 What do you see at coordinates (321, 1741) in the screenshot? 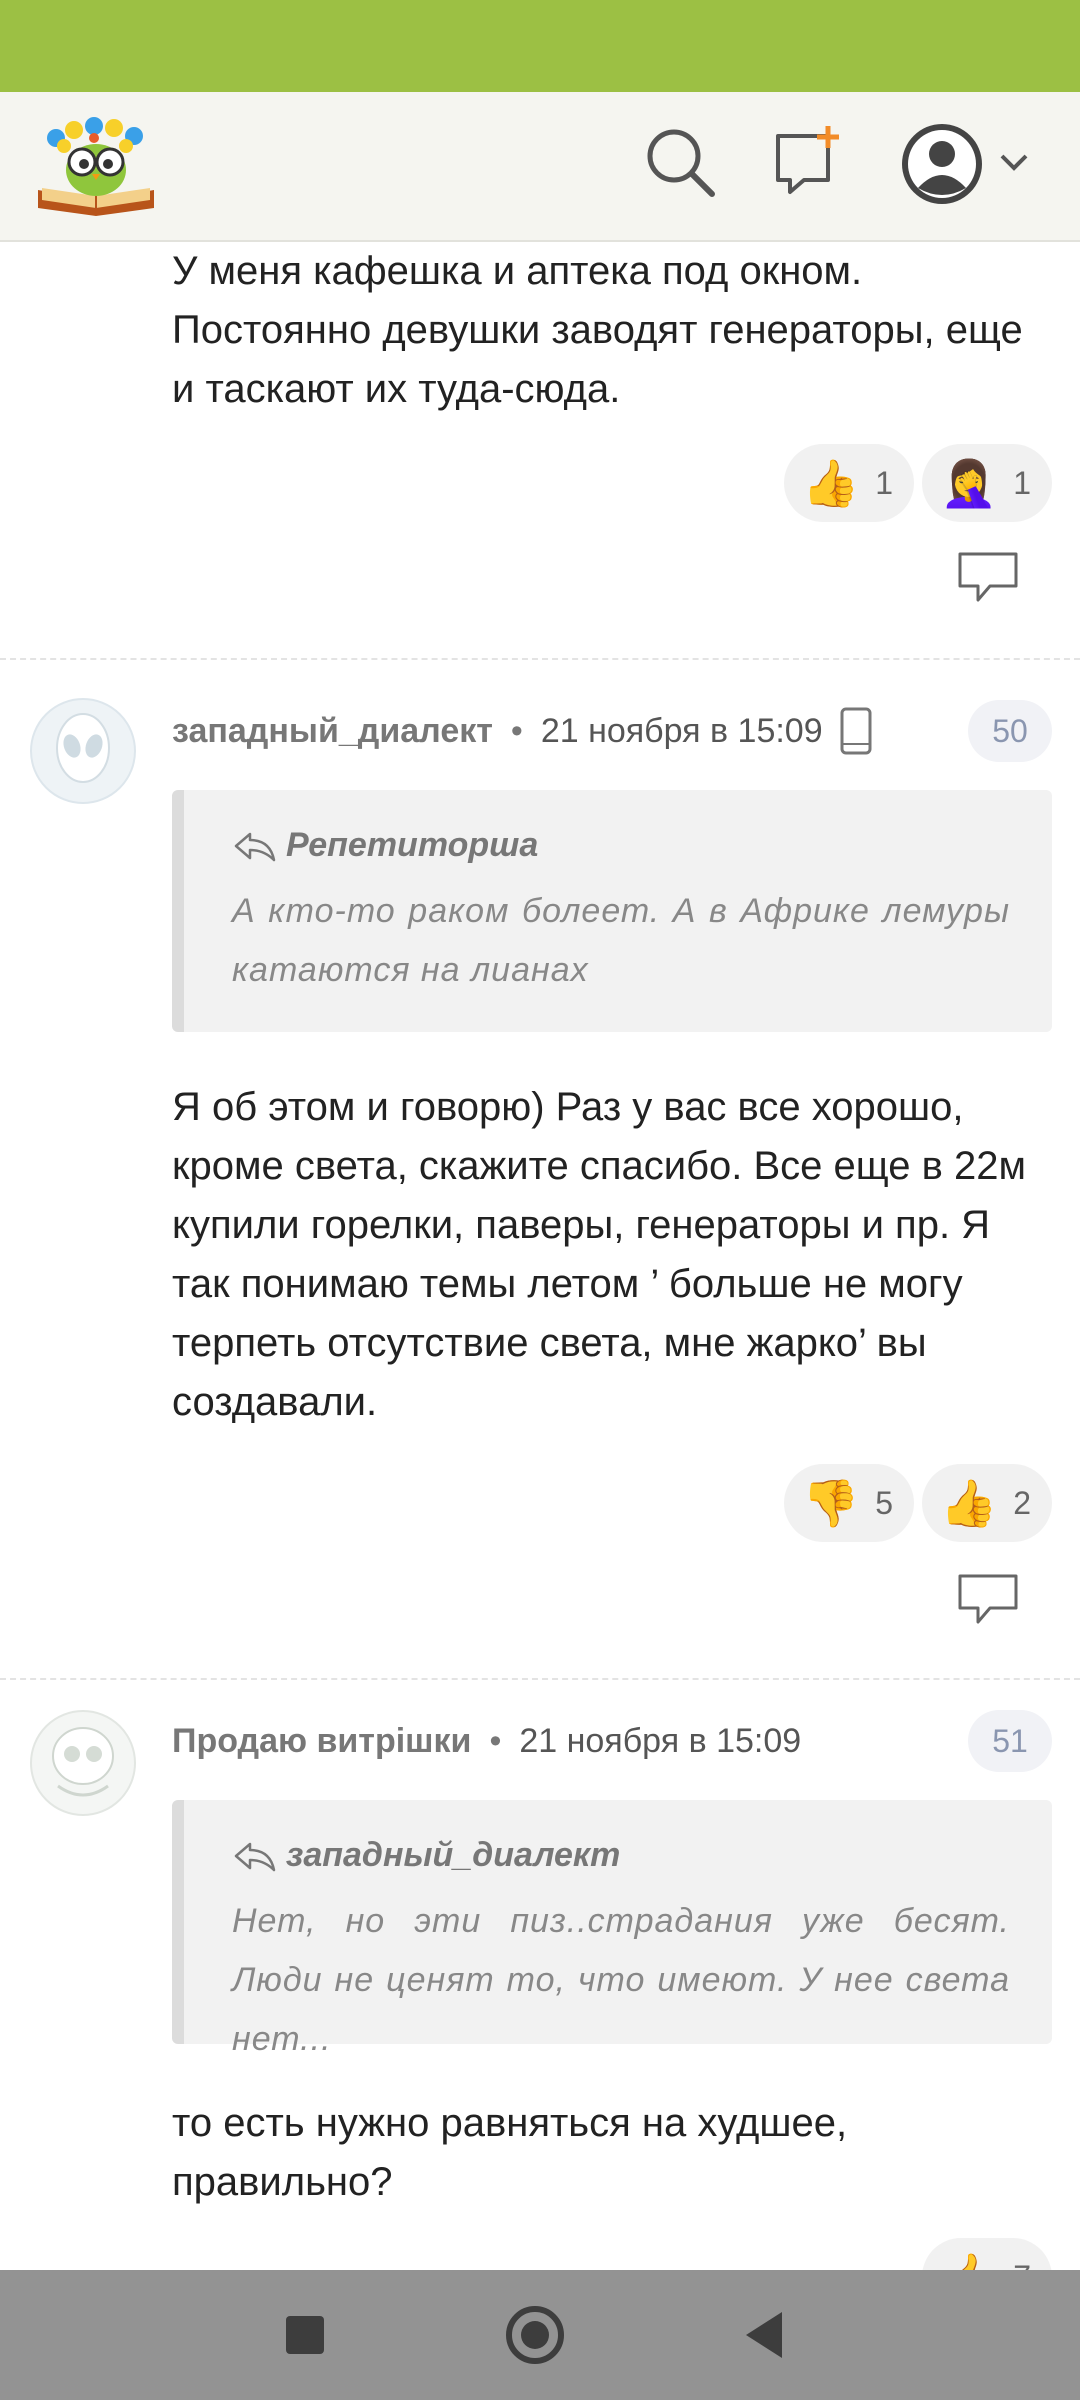
I see `author-name: Продаю витрішки` at bounding box center [321, 1741].